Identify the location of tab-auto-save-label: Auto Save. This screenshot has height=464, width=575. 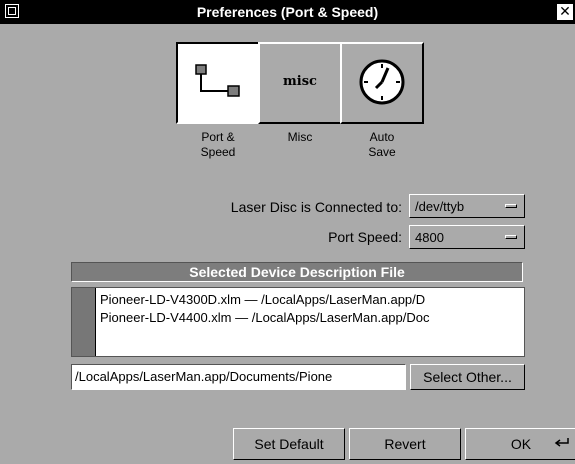
(382, 144).